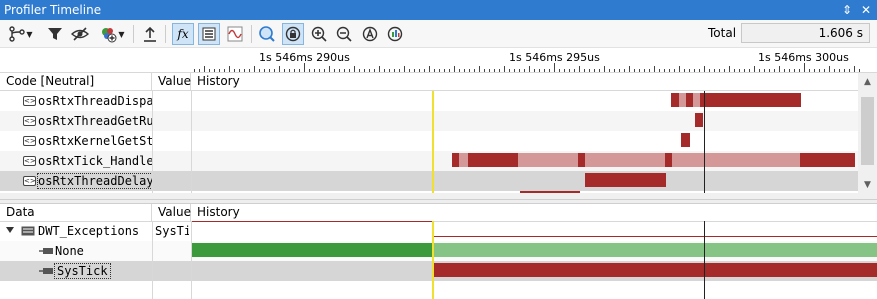 Image resolution: width=877 pixels, height=299 pixels. I want to click on history-step-line, so click(312, 221).